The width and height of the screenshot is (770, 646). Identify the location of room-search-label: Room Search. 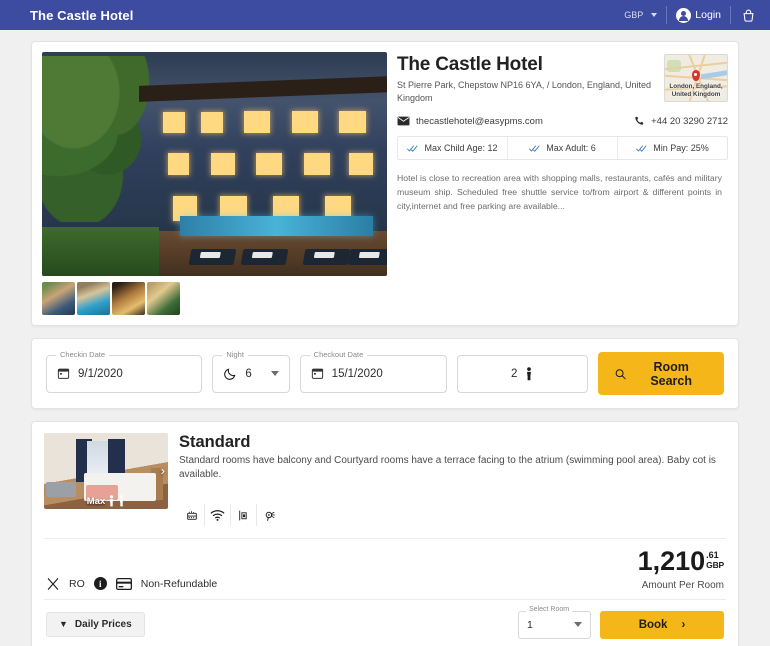
(671, 373).